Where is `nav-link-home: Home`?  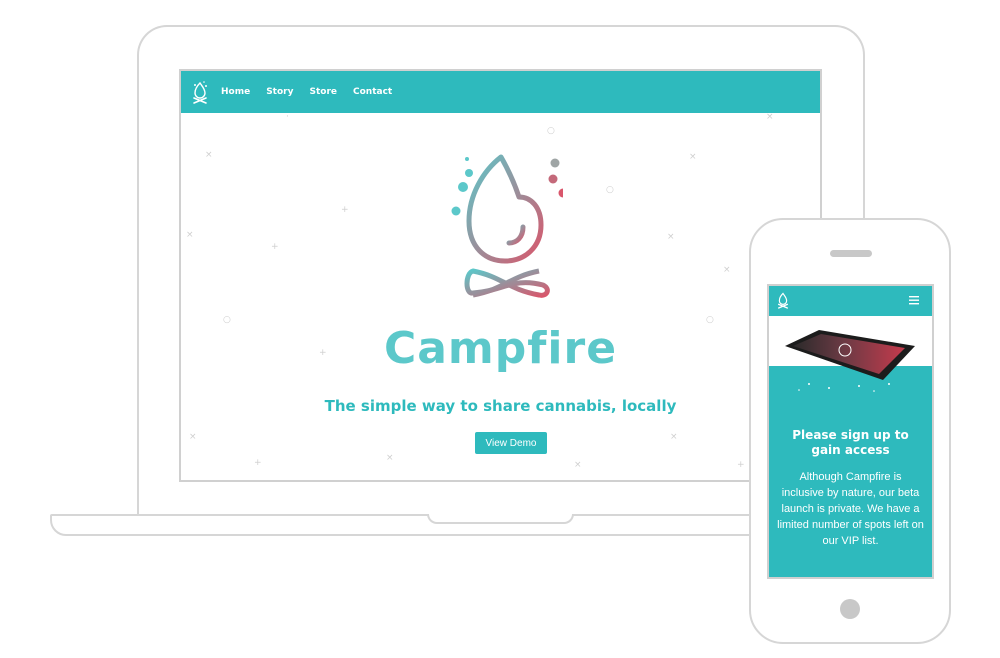
nav-link-home: Home is located at coordinates (235, 92).